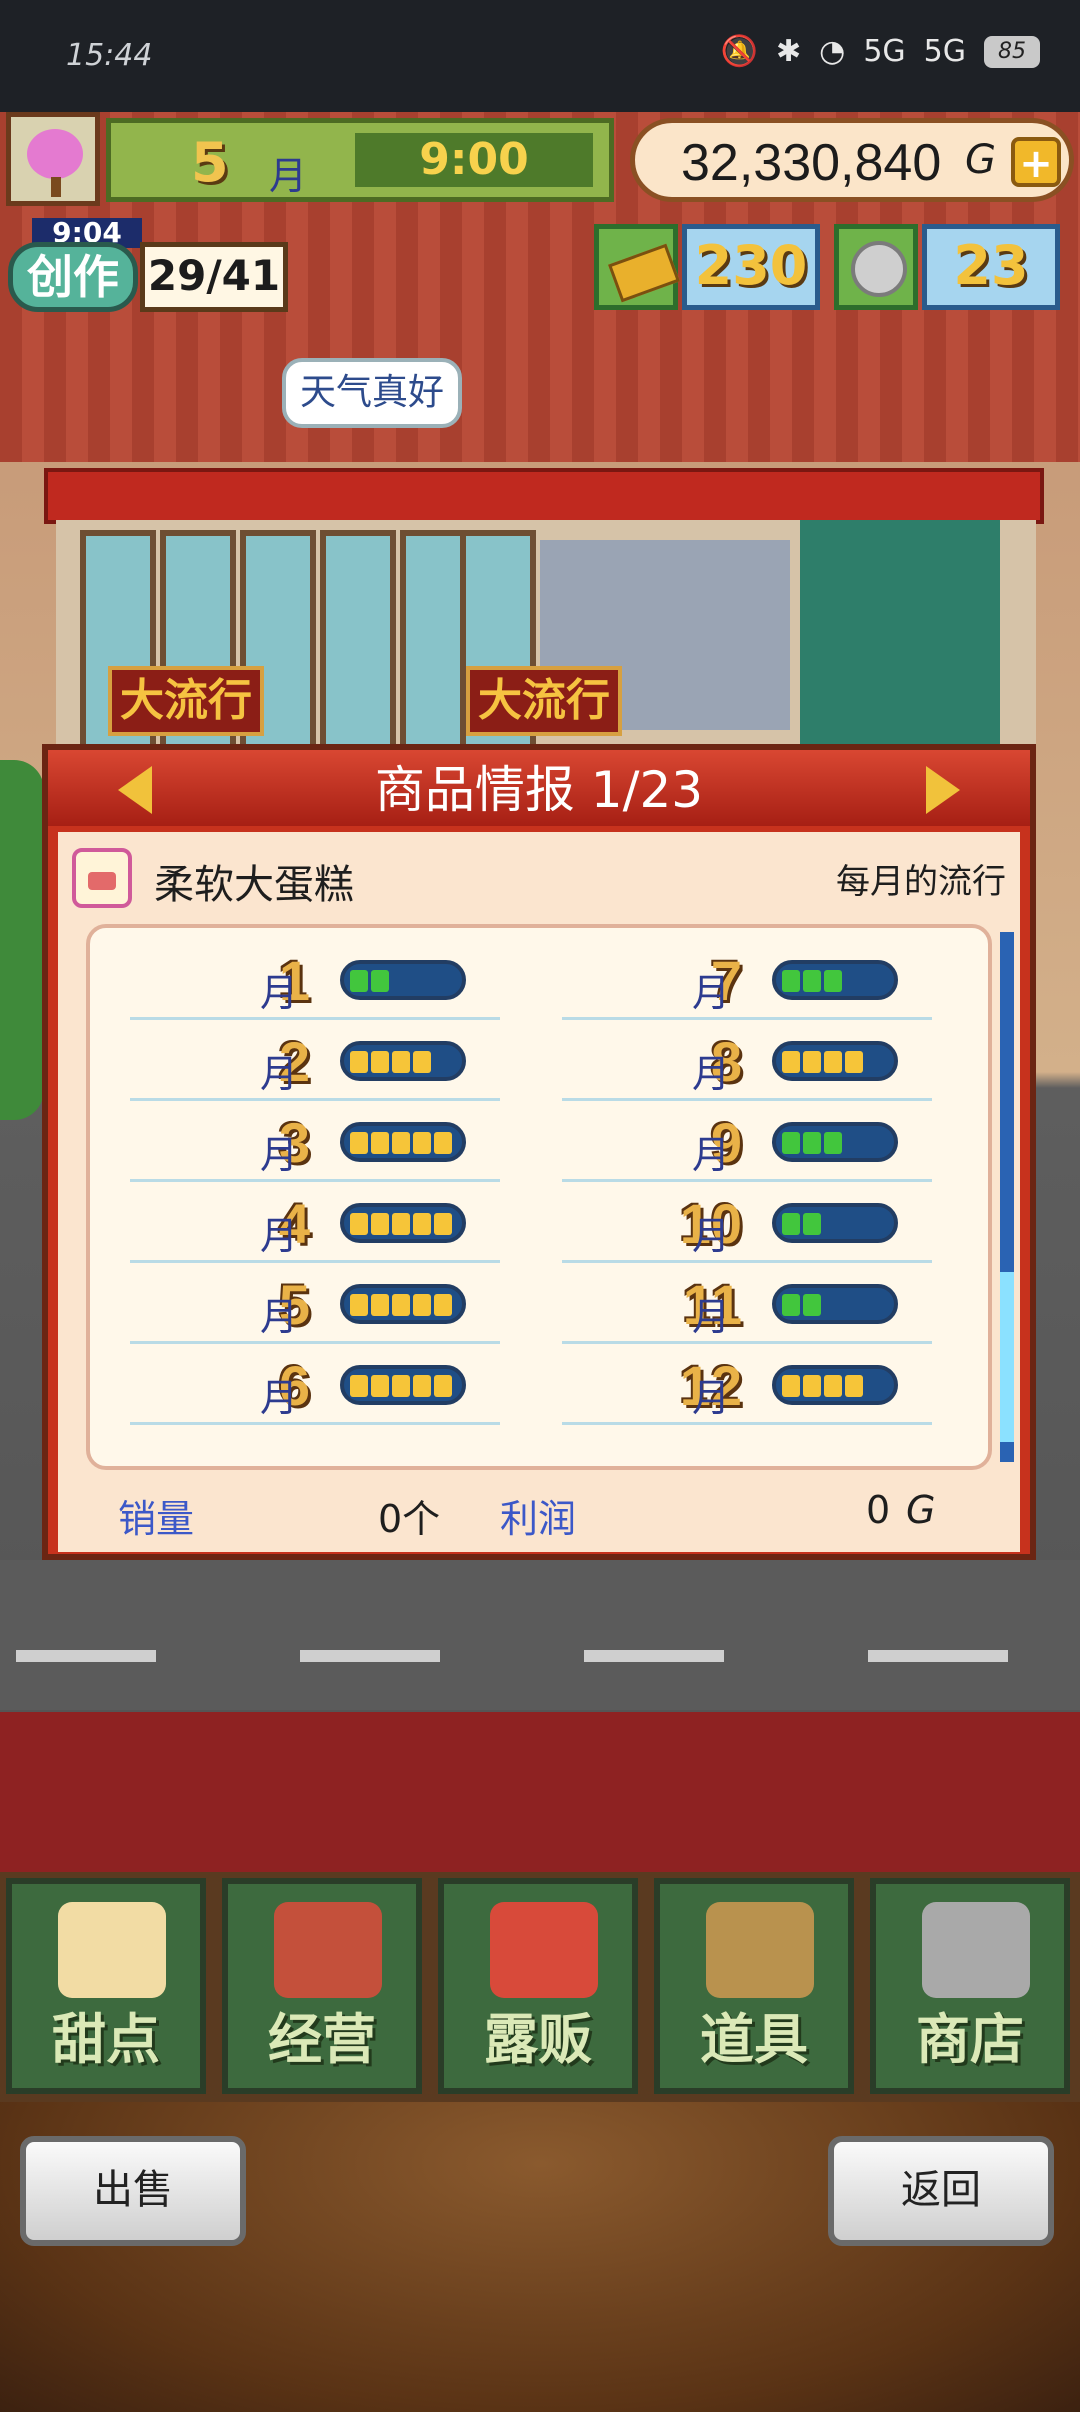 This screenshot has width=1080, height=2412. What do you see at coordinates (315, 1223) in the screenshot?
I see `month-trend-row: 4月` at bounding box center [315, 1223].